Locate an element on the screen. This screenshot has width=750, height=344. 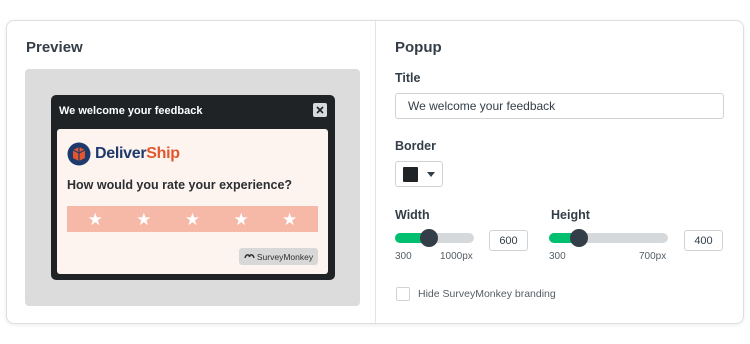
deliverbox-logo-icon is located at coordinates (79, 154).